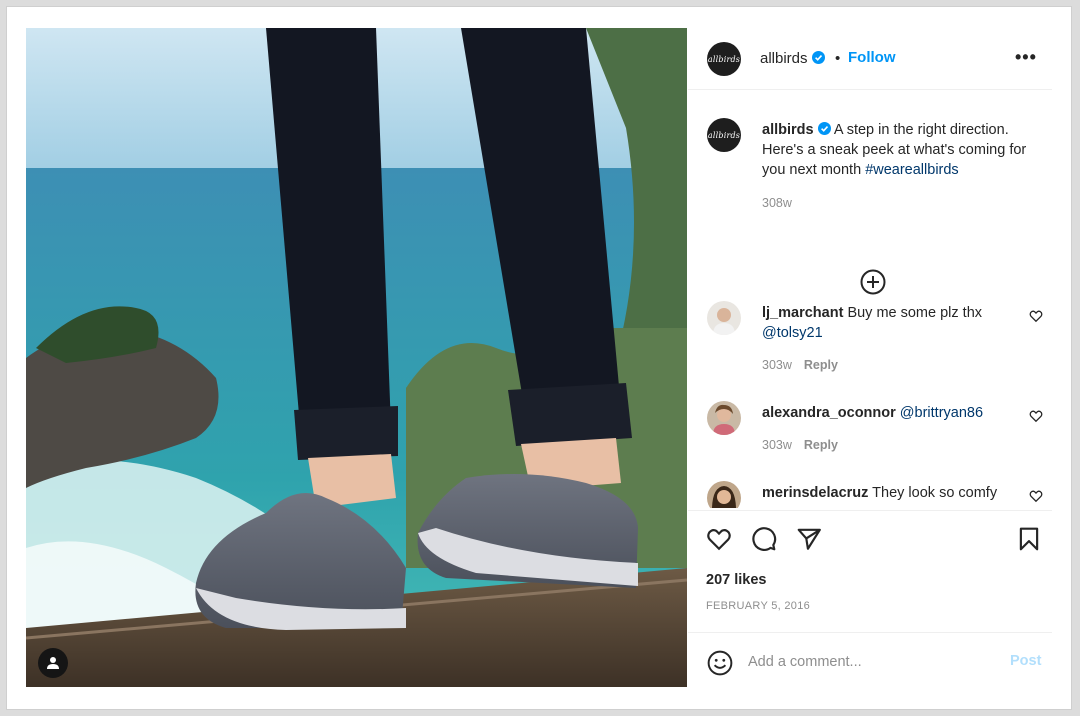 The image size is (1080, 716). I want to click on user-icon, so click(53, 663).